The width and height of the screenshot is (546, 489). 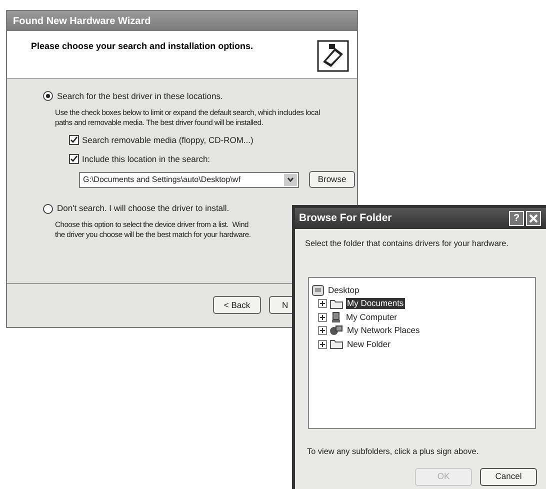 I want to click on checkbox-label: Include this location in the search:, so click(x=146, y=159).